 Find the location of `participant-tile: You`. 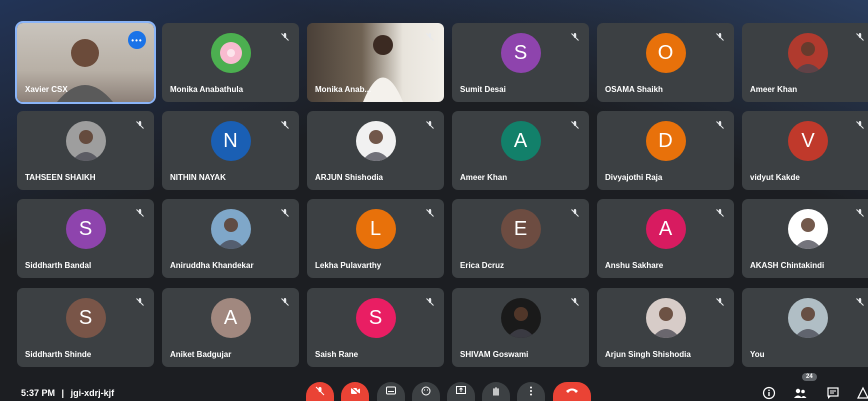

participant-tile: You is located at coordinates (805, 327).